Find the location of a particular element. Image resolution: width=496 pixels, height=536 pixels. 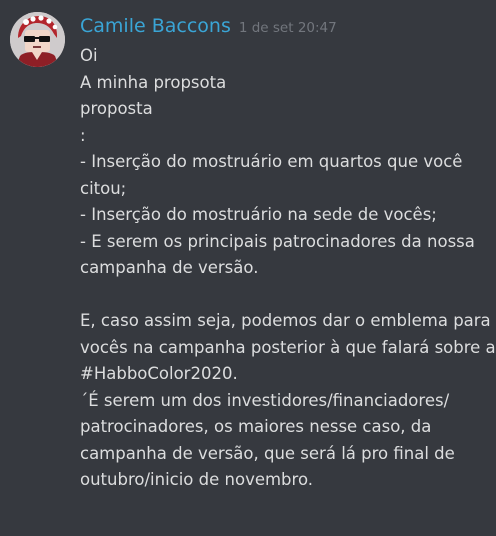

message-line: citou; is located at coordinates (103, 188).